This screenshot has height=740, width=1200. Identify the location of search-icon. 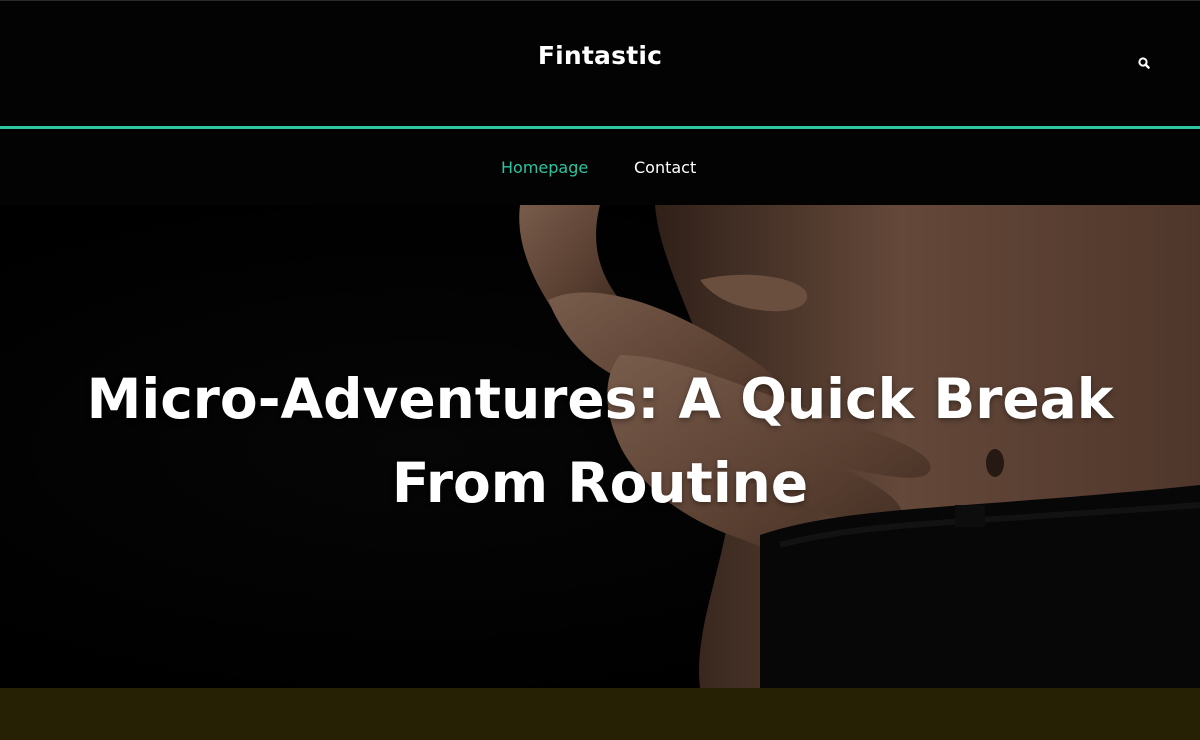
(1144, 63).